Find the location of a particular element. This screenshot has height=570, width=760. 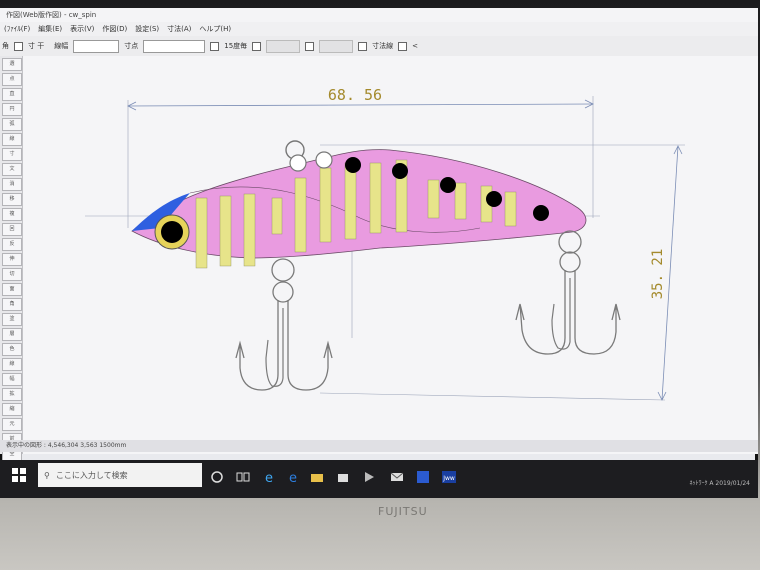

rear-hook-left is located at coordinates (540, 312).